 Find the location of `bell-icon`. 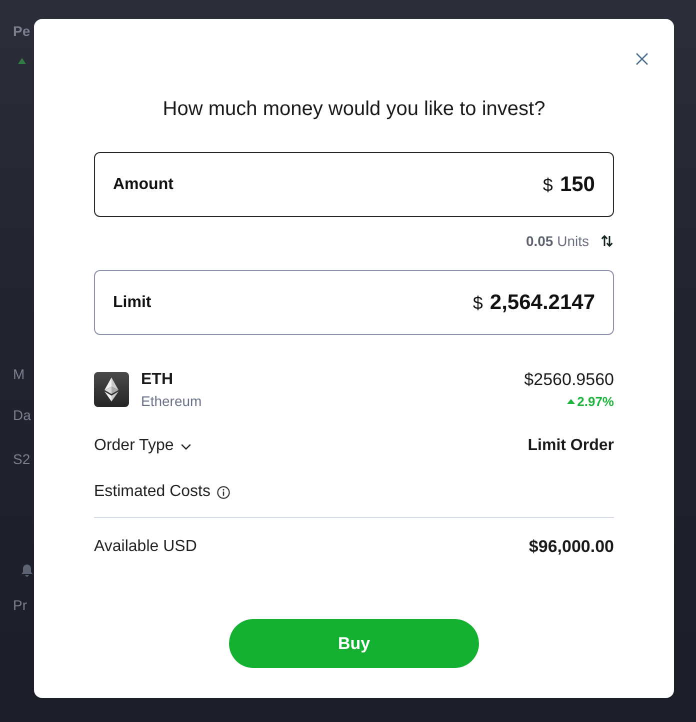

bell-icon is located at coordinates (27, 570).